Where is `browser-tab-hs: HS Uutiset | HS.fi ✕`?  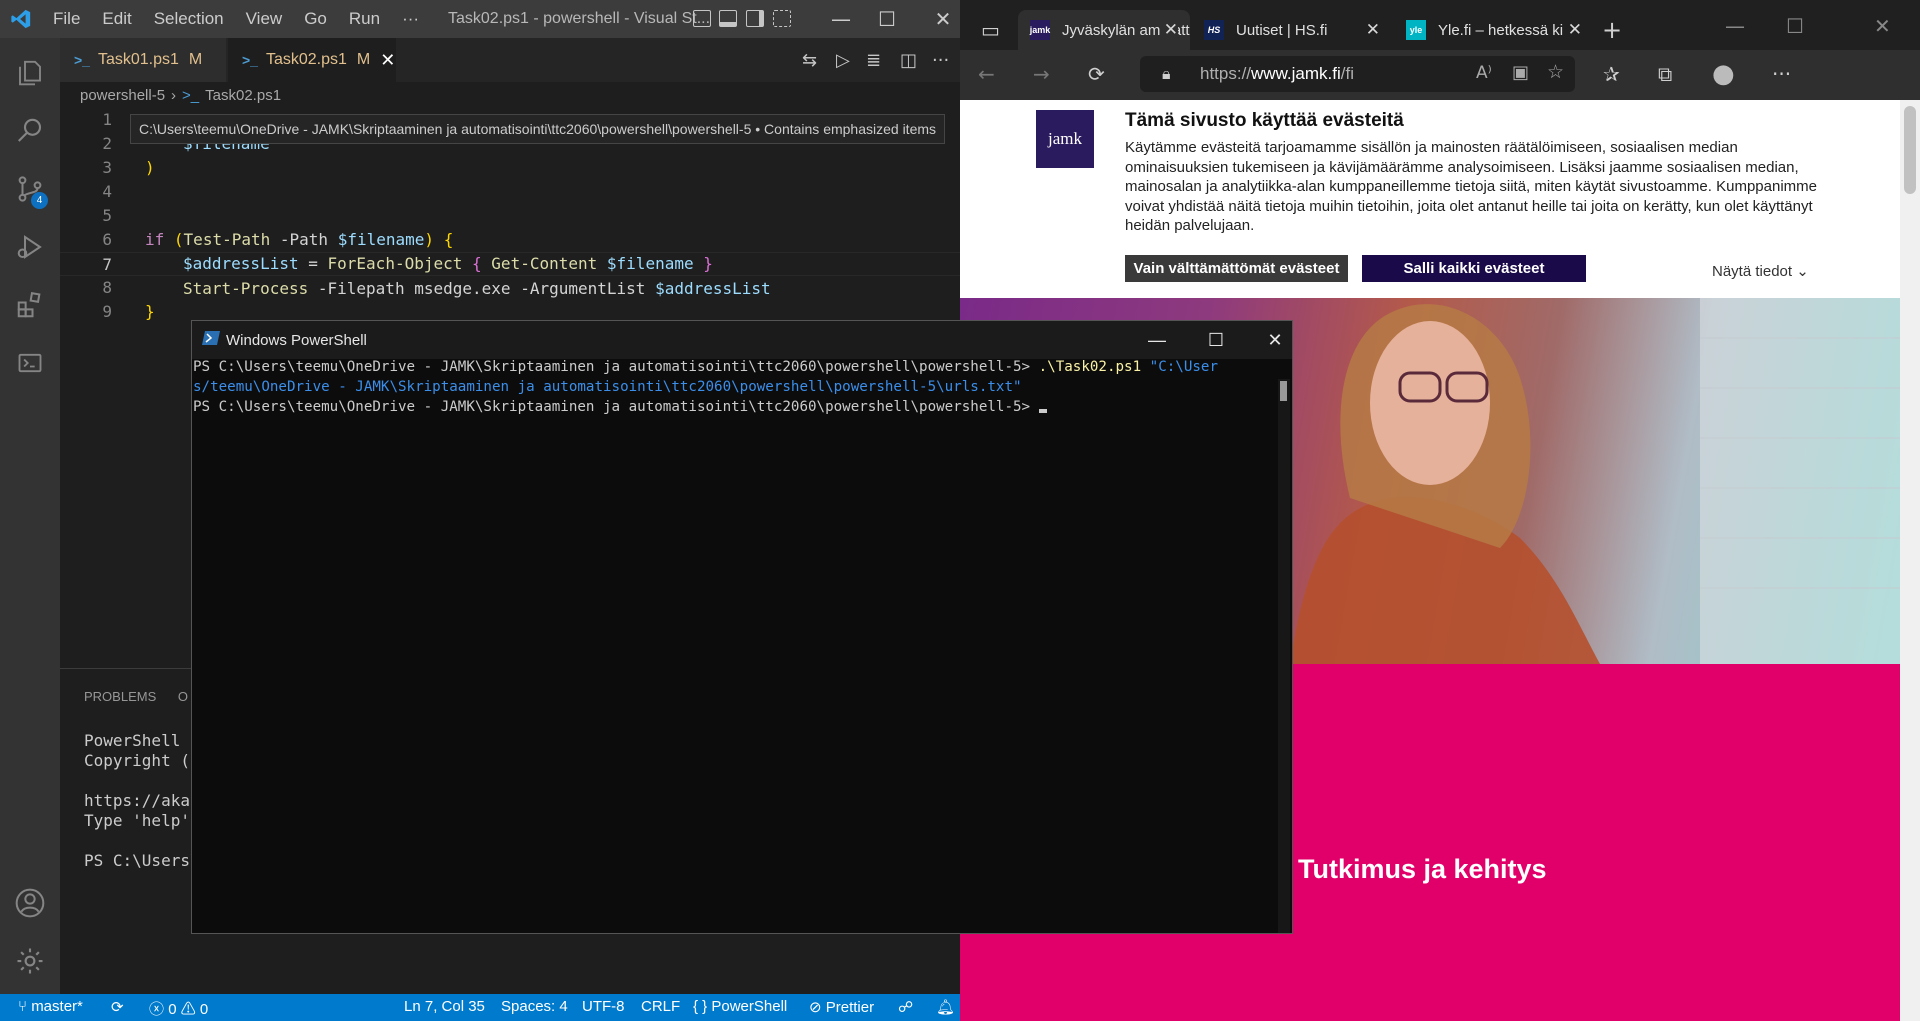
browser-tab-hs: HS Uutiset | HS.fi ✕ is located at coordinates (1292, 30).